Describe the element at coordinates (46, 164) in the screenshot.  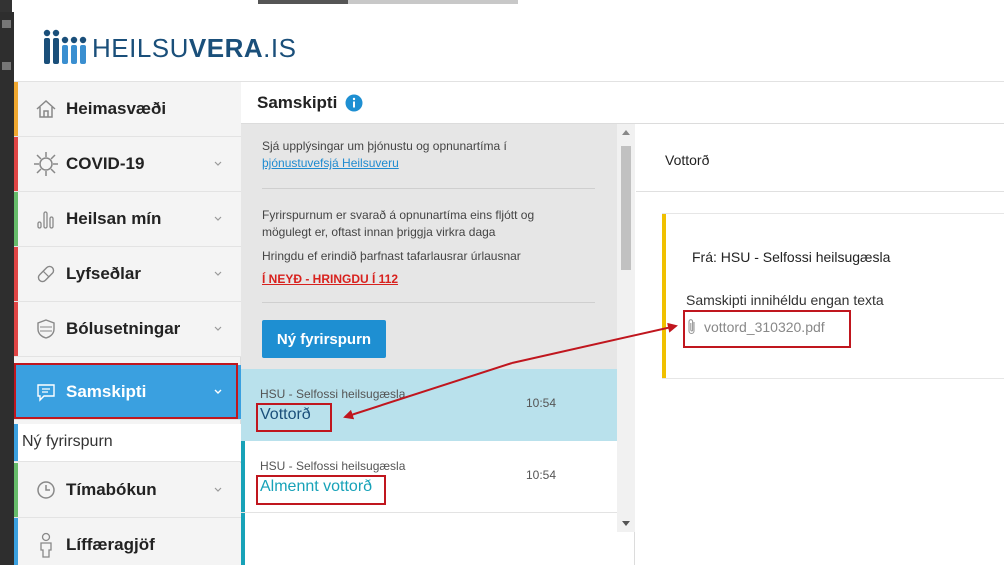
I see `virus-icon` at that location.